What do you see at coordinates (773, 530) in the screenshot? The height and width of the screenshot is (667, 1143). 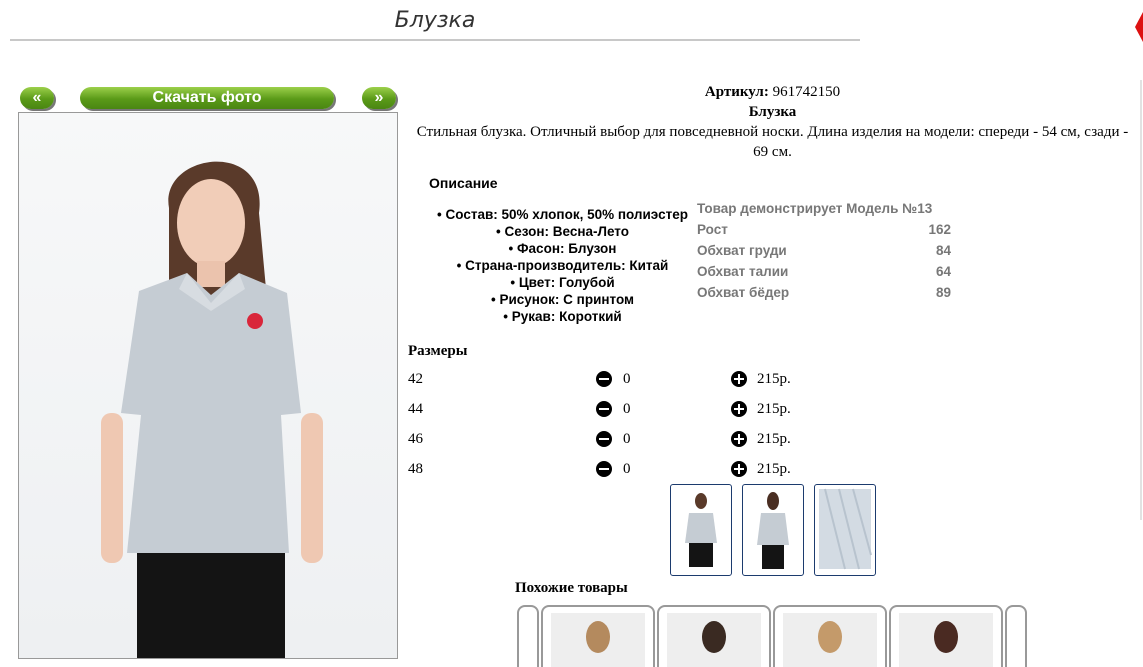 I see `thumbnail-back` at bounding box center [773, 530].